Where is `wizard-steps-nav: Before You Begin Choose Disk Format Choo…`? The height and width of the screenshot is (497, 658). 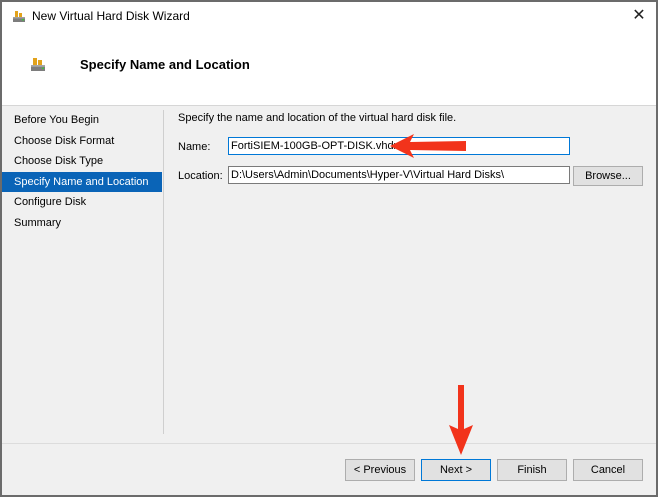
wizard-steps-nav: Before You Begin Choose Disk Format Choo… is located at coordinates (82, 171).